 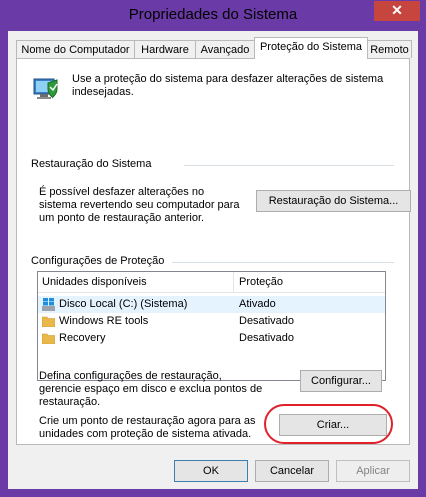 I want to click on column-divider, so click(x=233, y=282).